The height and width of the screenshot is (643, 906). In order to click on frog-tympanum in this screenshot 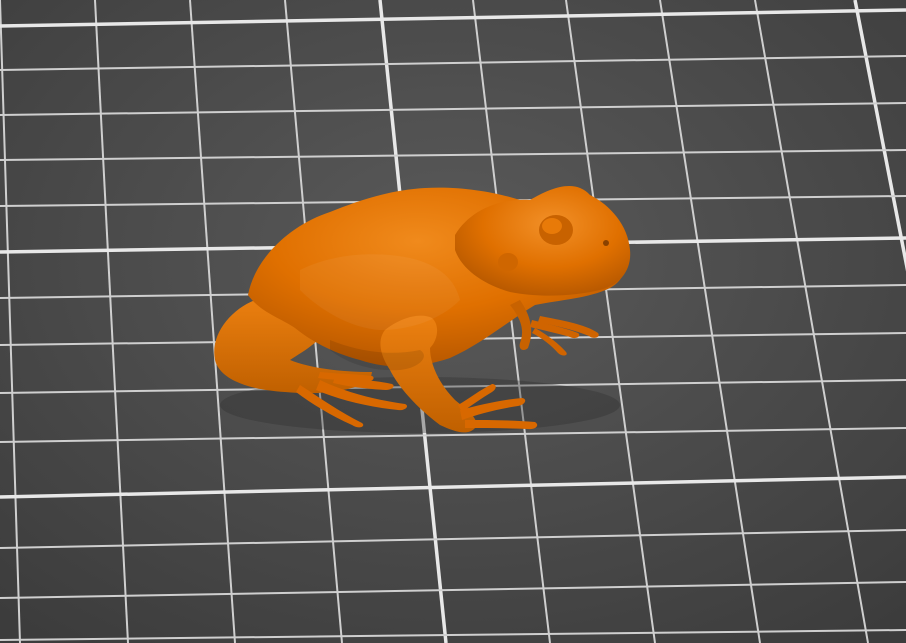, I will do `click(508, 262)`.